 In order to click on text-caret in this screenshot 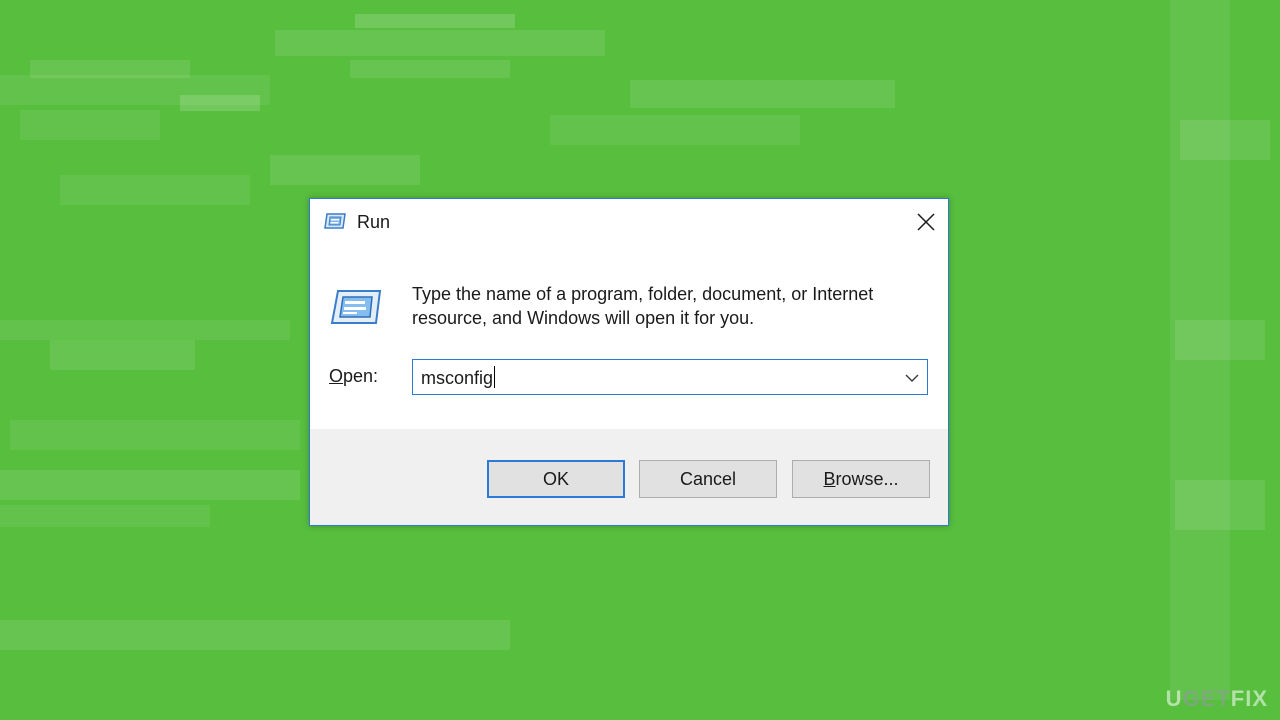, I will do `click(495, 377)`.